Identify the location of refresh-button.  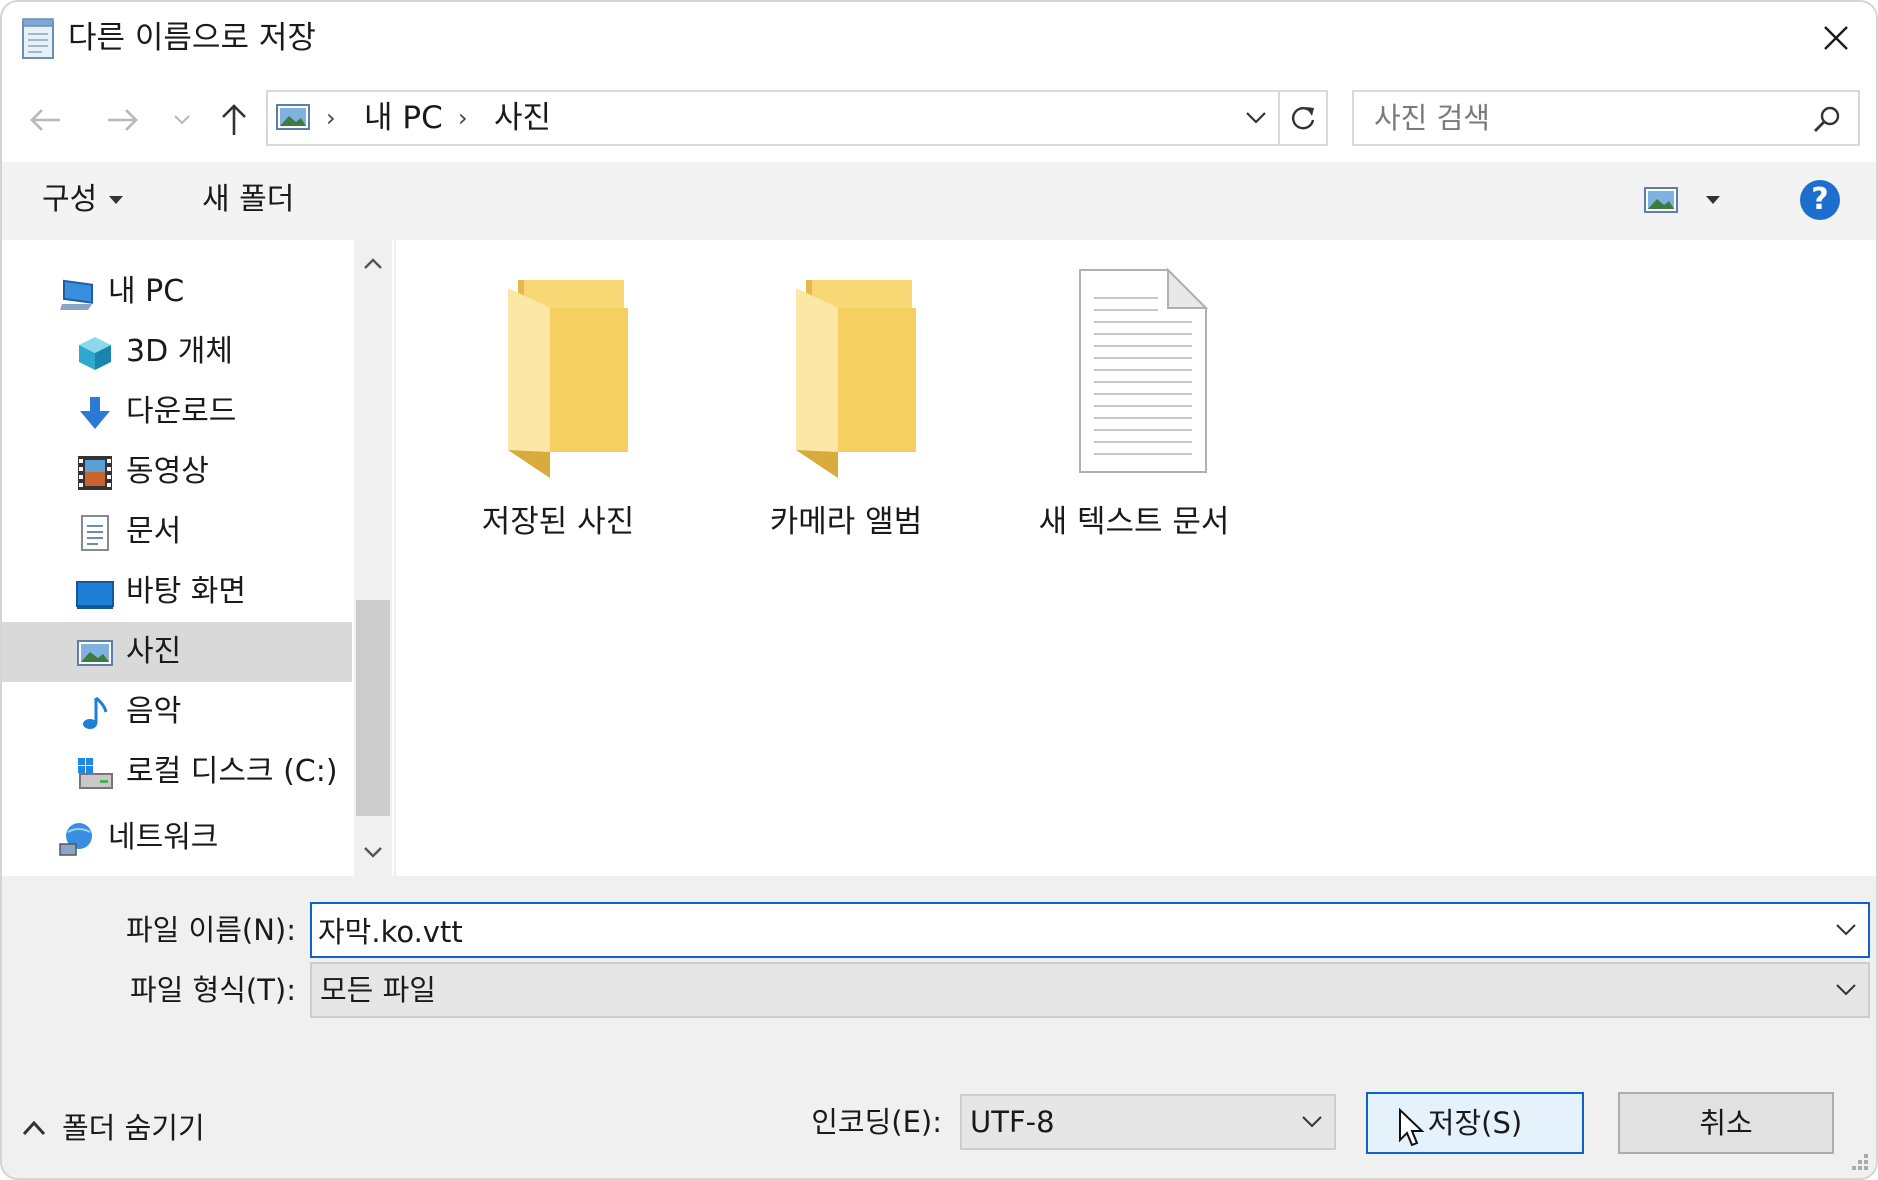
(1302, 118).